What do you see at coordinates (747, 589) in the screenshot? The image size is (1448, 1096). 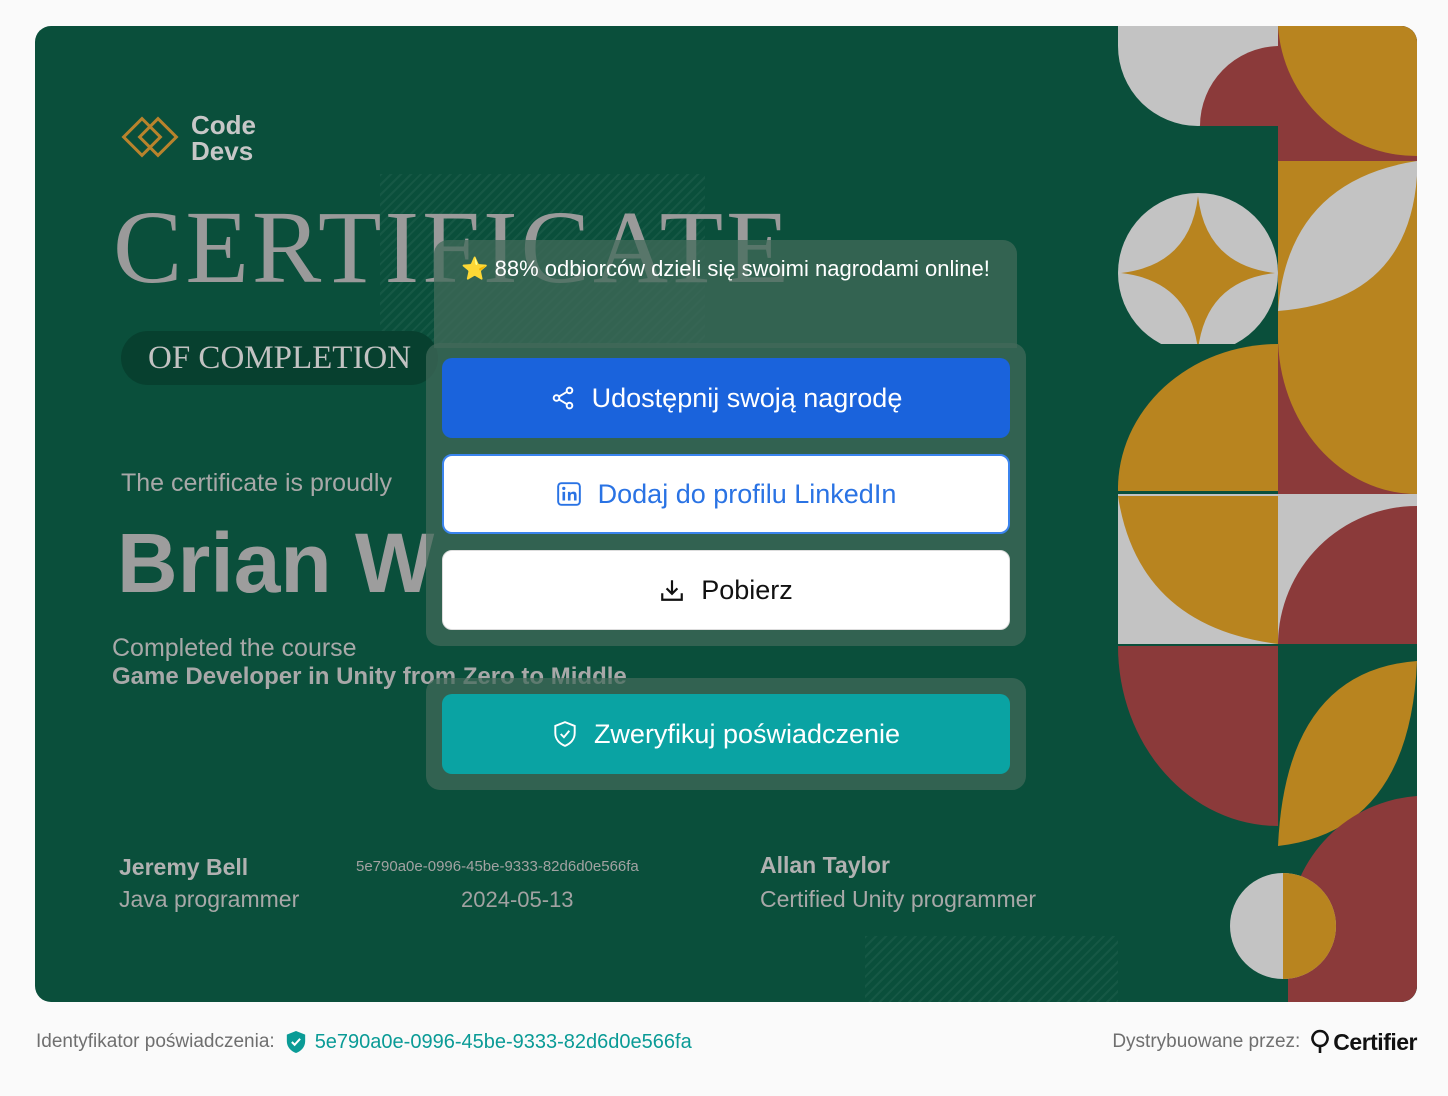 I see `download-label: Pobierz` at bounding box center [747, 589].